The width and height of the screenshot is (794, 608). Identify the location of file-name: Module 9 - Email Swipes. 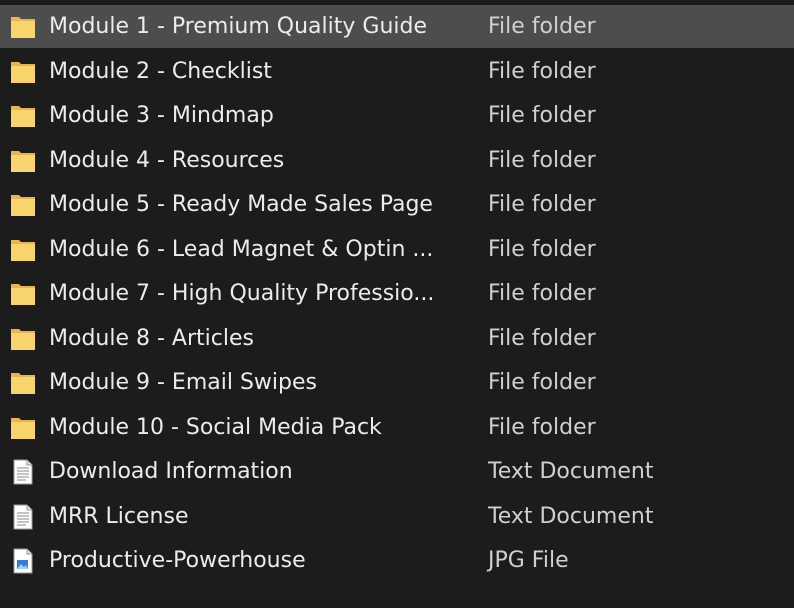
(183, 382).